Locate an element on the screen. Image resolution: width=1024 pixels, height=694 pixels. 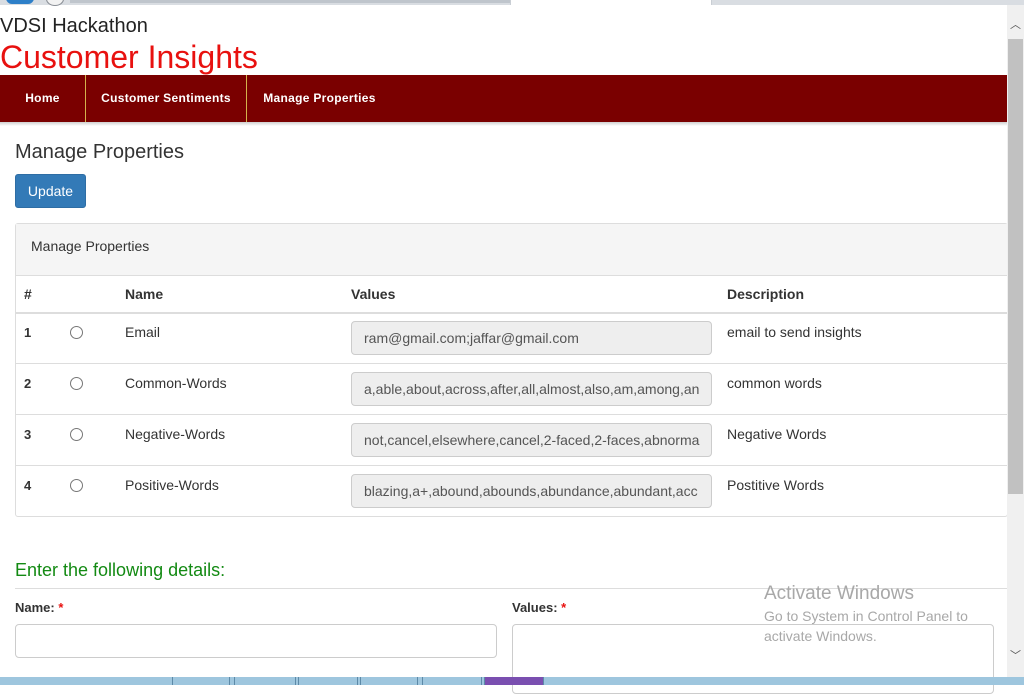
property-description: common words is located at coordinates (774, 383).